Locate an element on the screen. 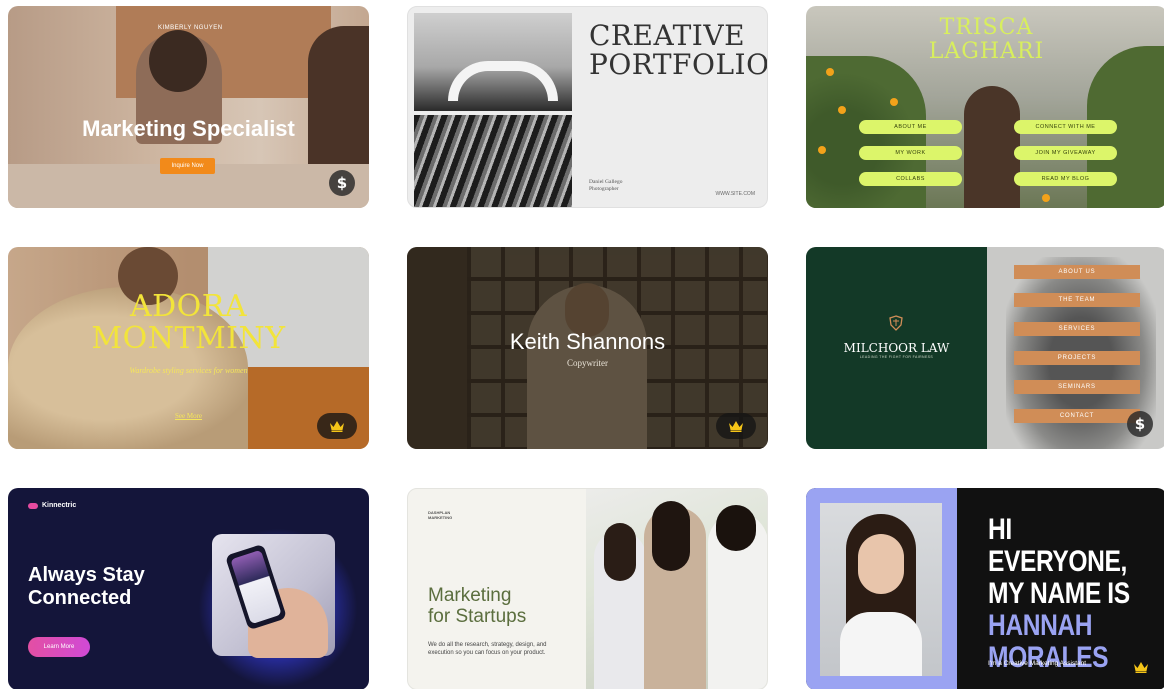 The height and width of the screenshot is (689, 1164). see-more-link: See More is located at coordinates (188, 416).